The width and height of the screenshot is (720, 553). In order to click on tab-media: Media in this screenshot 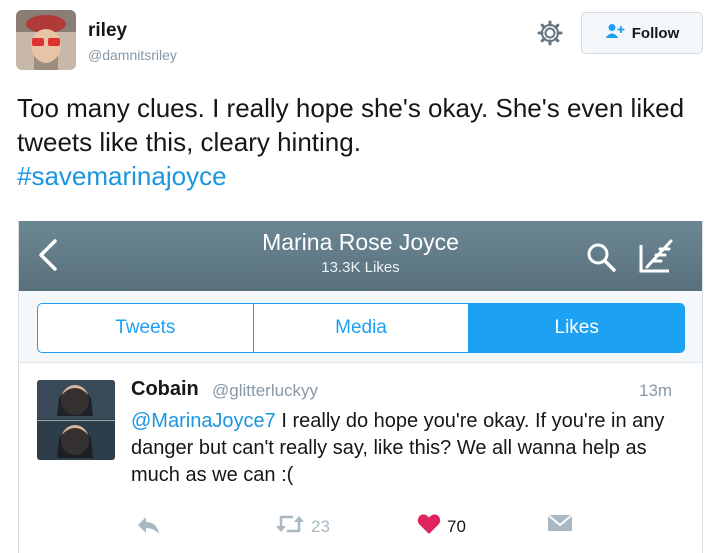, I will do `click(362, 328)`.